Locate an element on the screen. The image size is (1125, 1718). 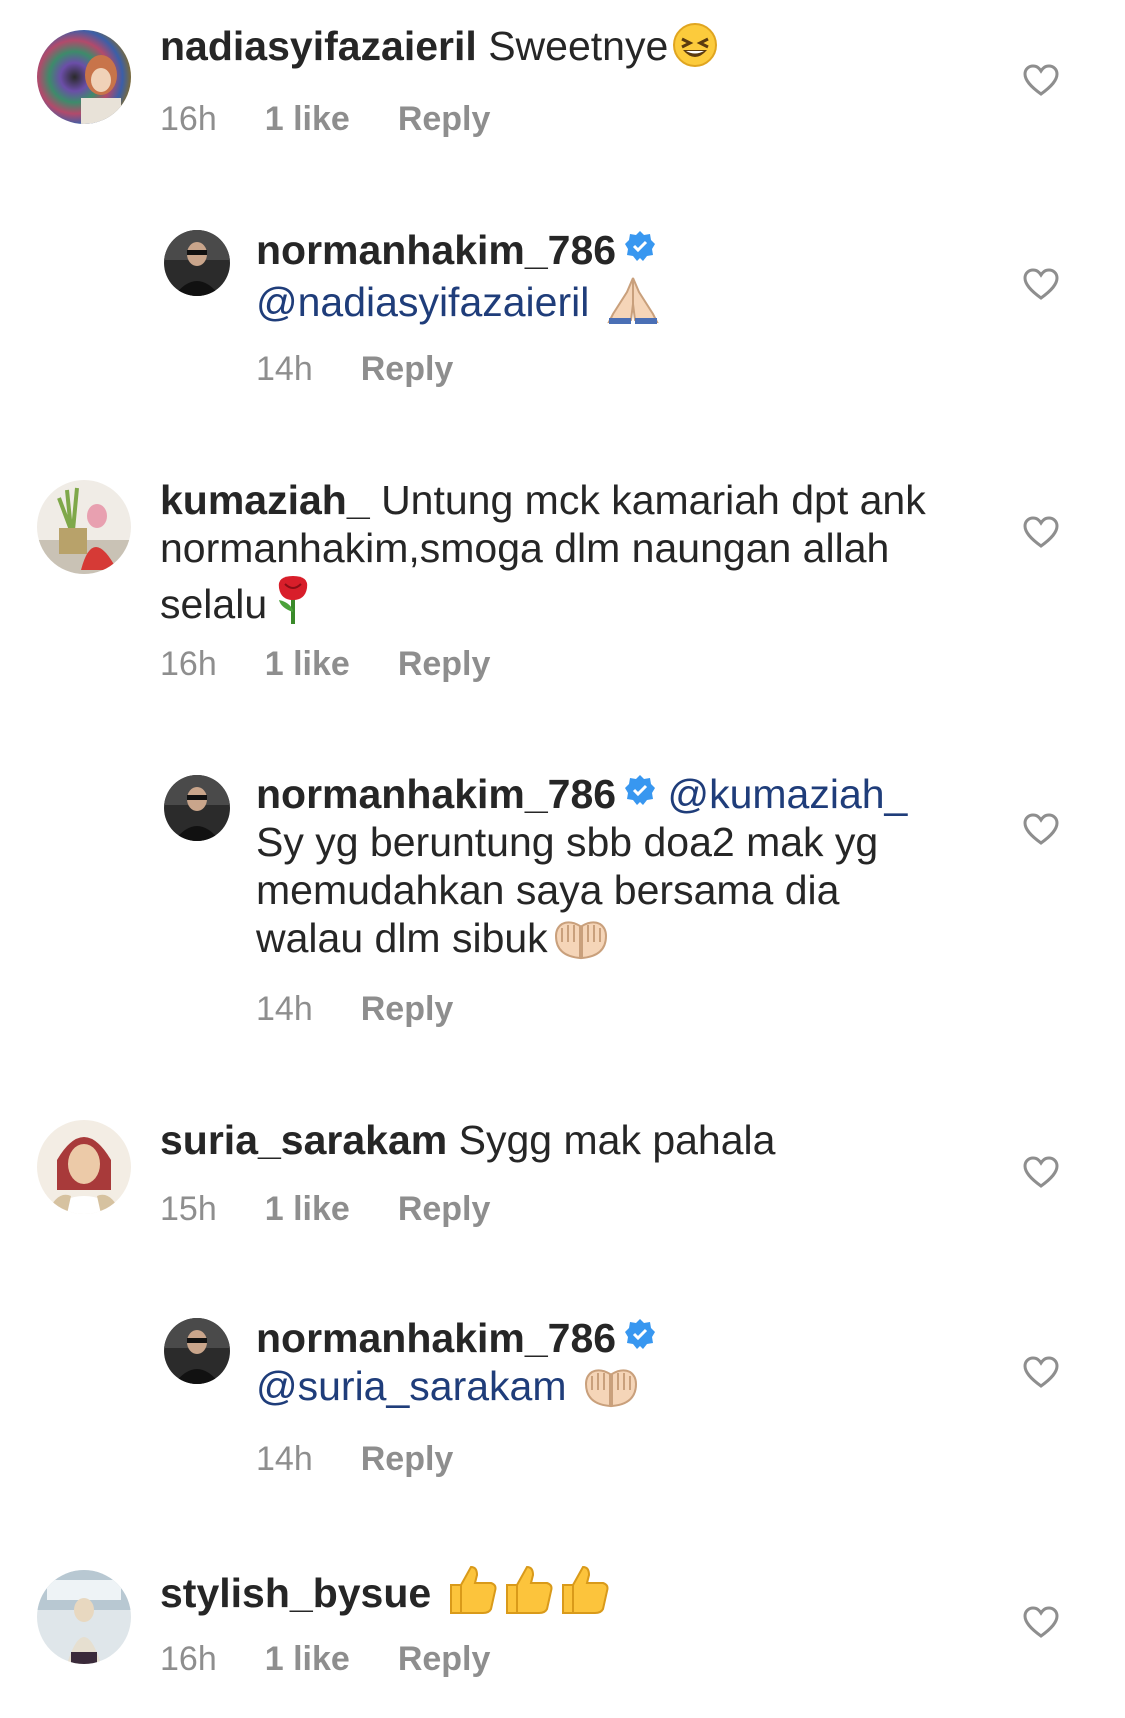
comment-text: Sweetnye is located at coordinates (578, 46).